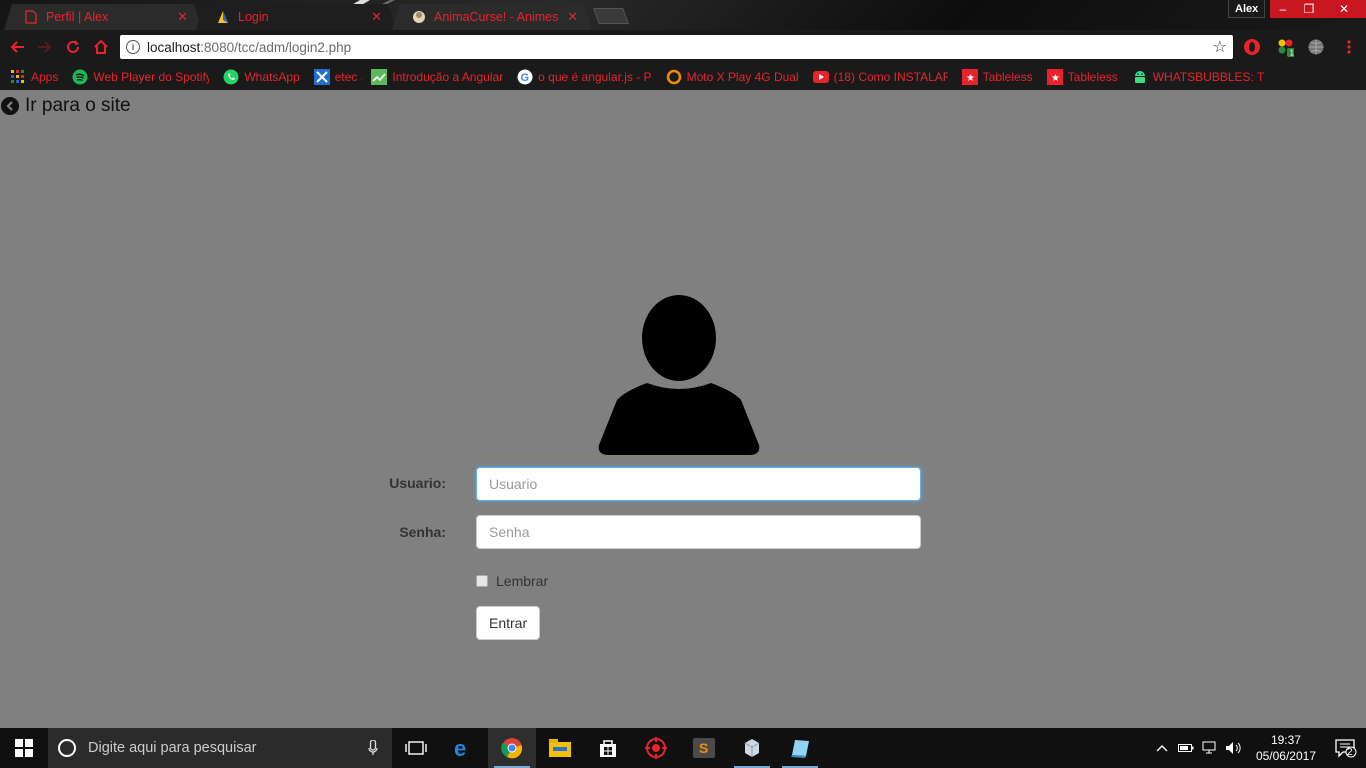 The width and height of the screenshot is (1366, 768). What do you see at coordinates (1344, 9) in the screenshot?
I see `close-window-button: ✕` at bounding box center [1344, 9].